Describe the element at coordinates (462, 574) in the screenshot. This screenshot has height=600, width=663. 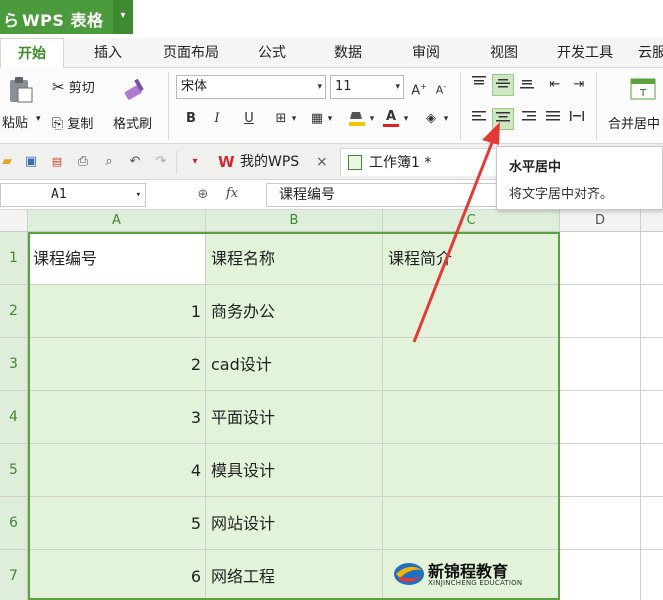
I see `watermark-logo: 新锦程教育 XINJINCHENG EDUCATION` at that location.